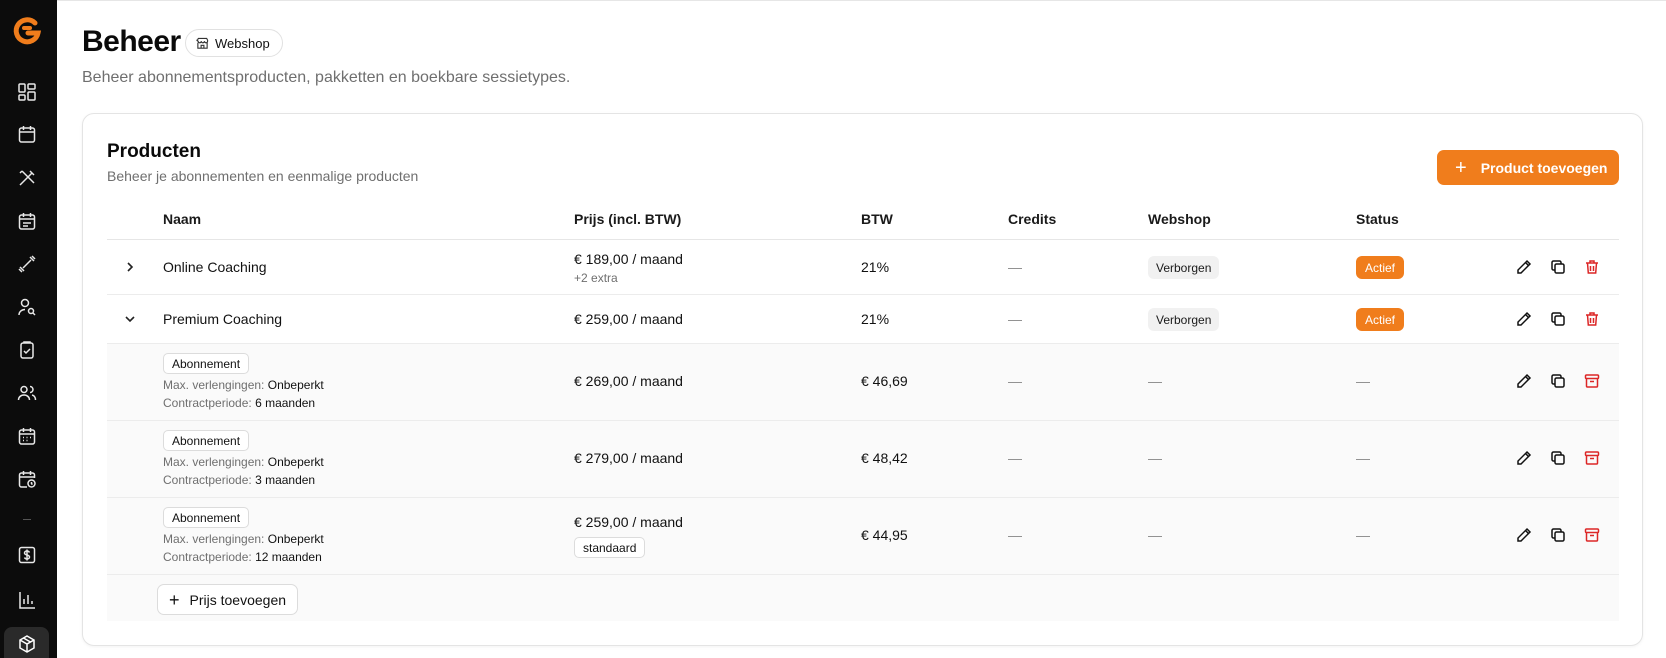 The image size is (1666, 658). Describe the element at coordinates (1032, 219) in the screenshot. I see `col-credits: Credits` at that location.